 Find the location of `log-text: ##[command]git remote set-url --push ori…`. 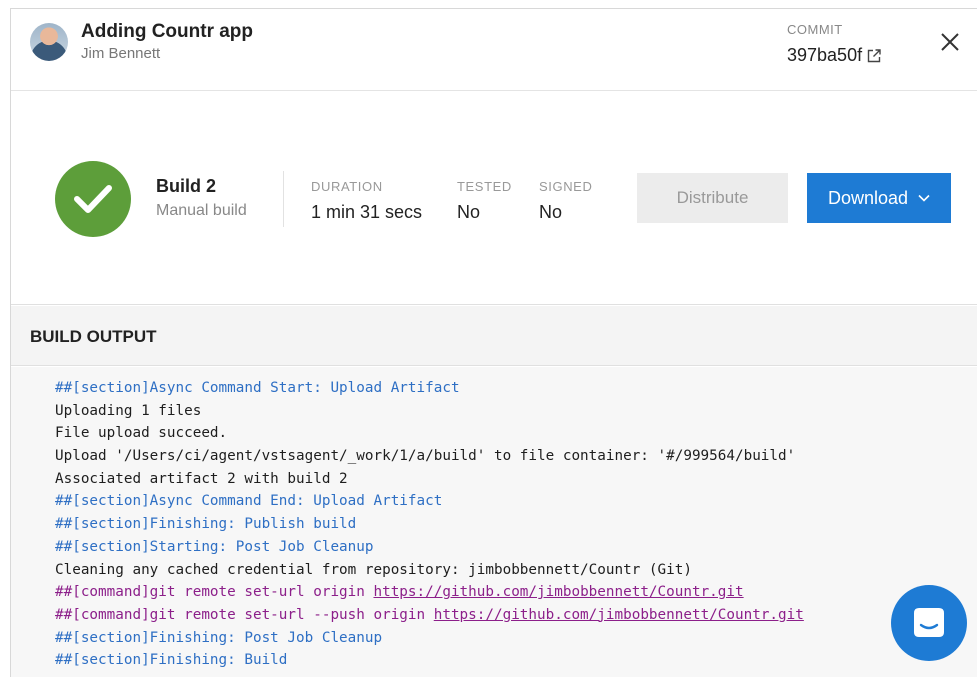

log-text: ##[command]git remote set-url --push ori… is located at coordinates (244, 614).